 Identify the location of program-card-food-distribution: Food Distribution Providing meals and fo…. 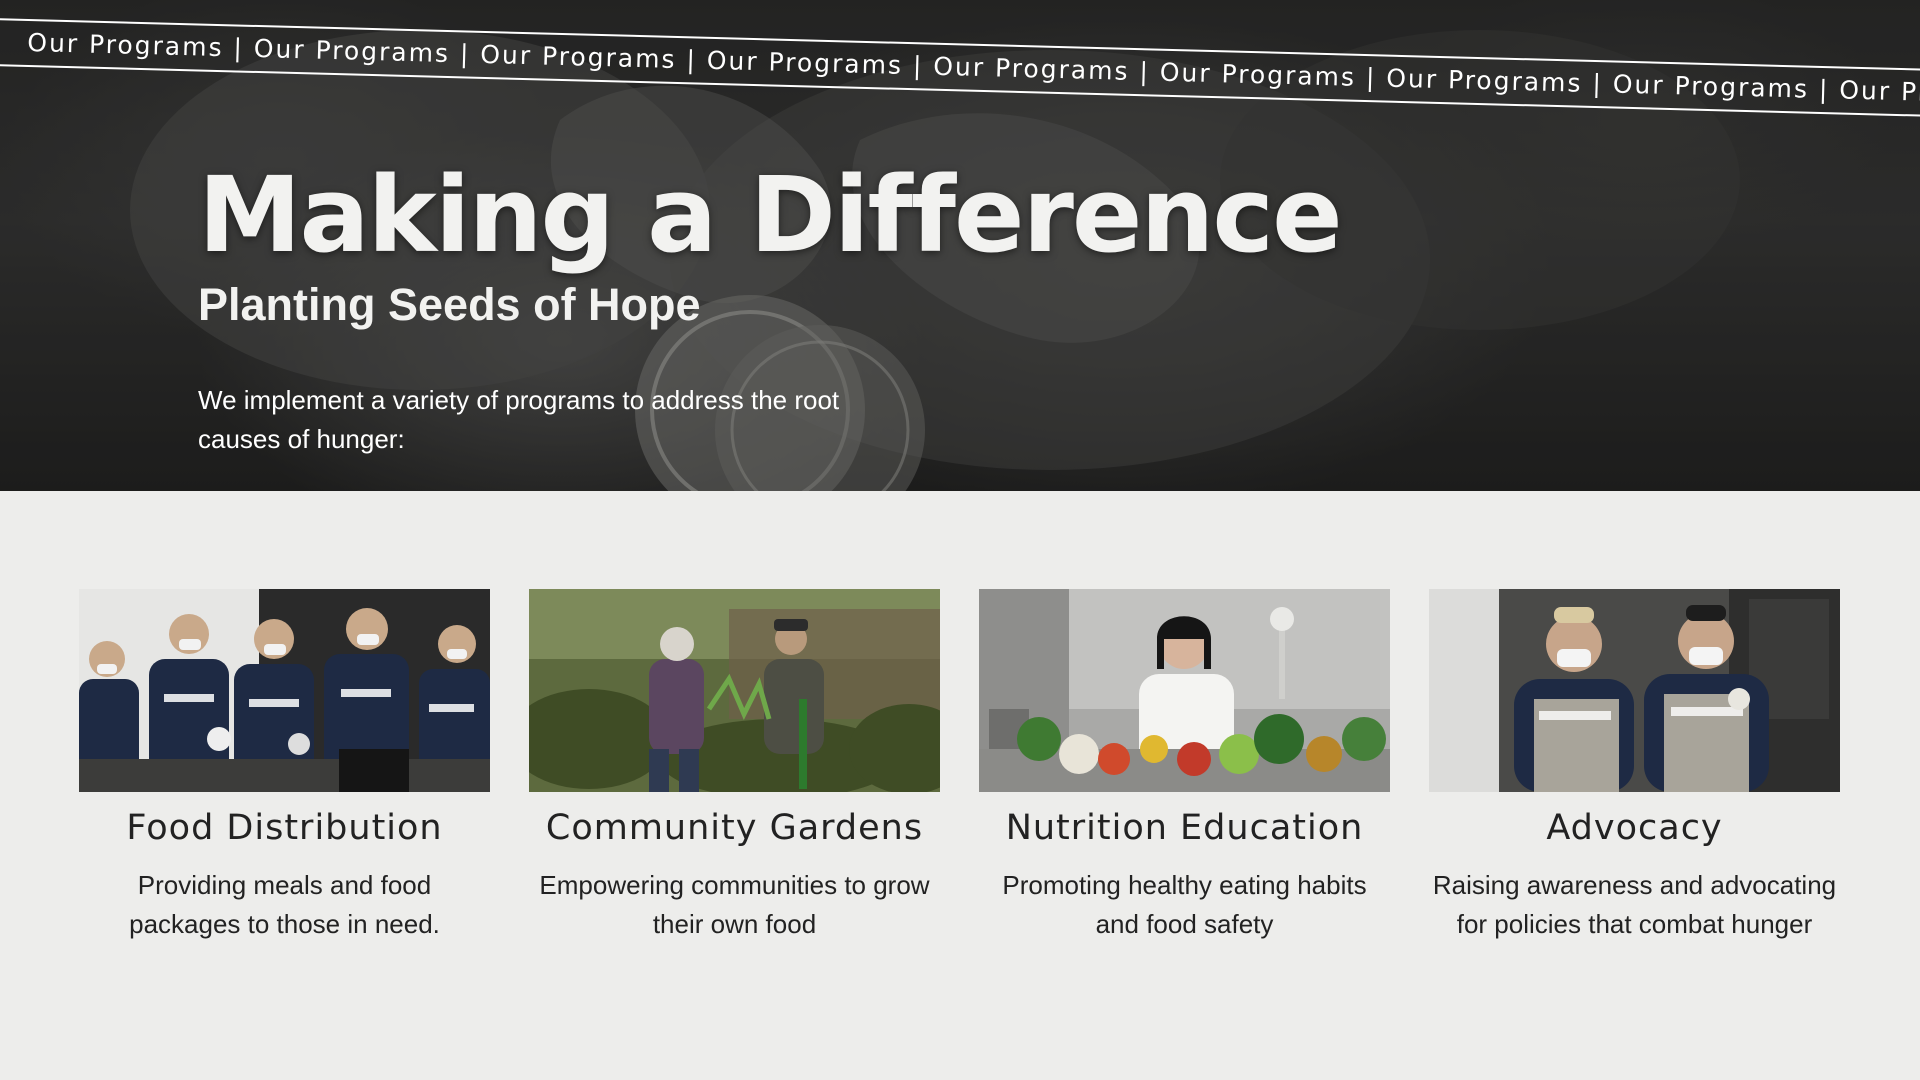
(284, 766).